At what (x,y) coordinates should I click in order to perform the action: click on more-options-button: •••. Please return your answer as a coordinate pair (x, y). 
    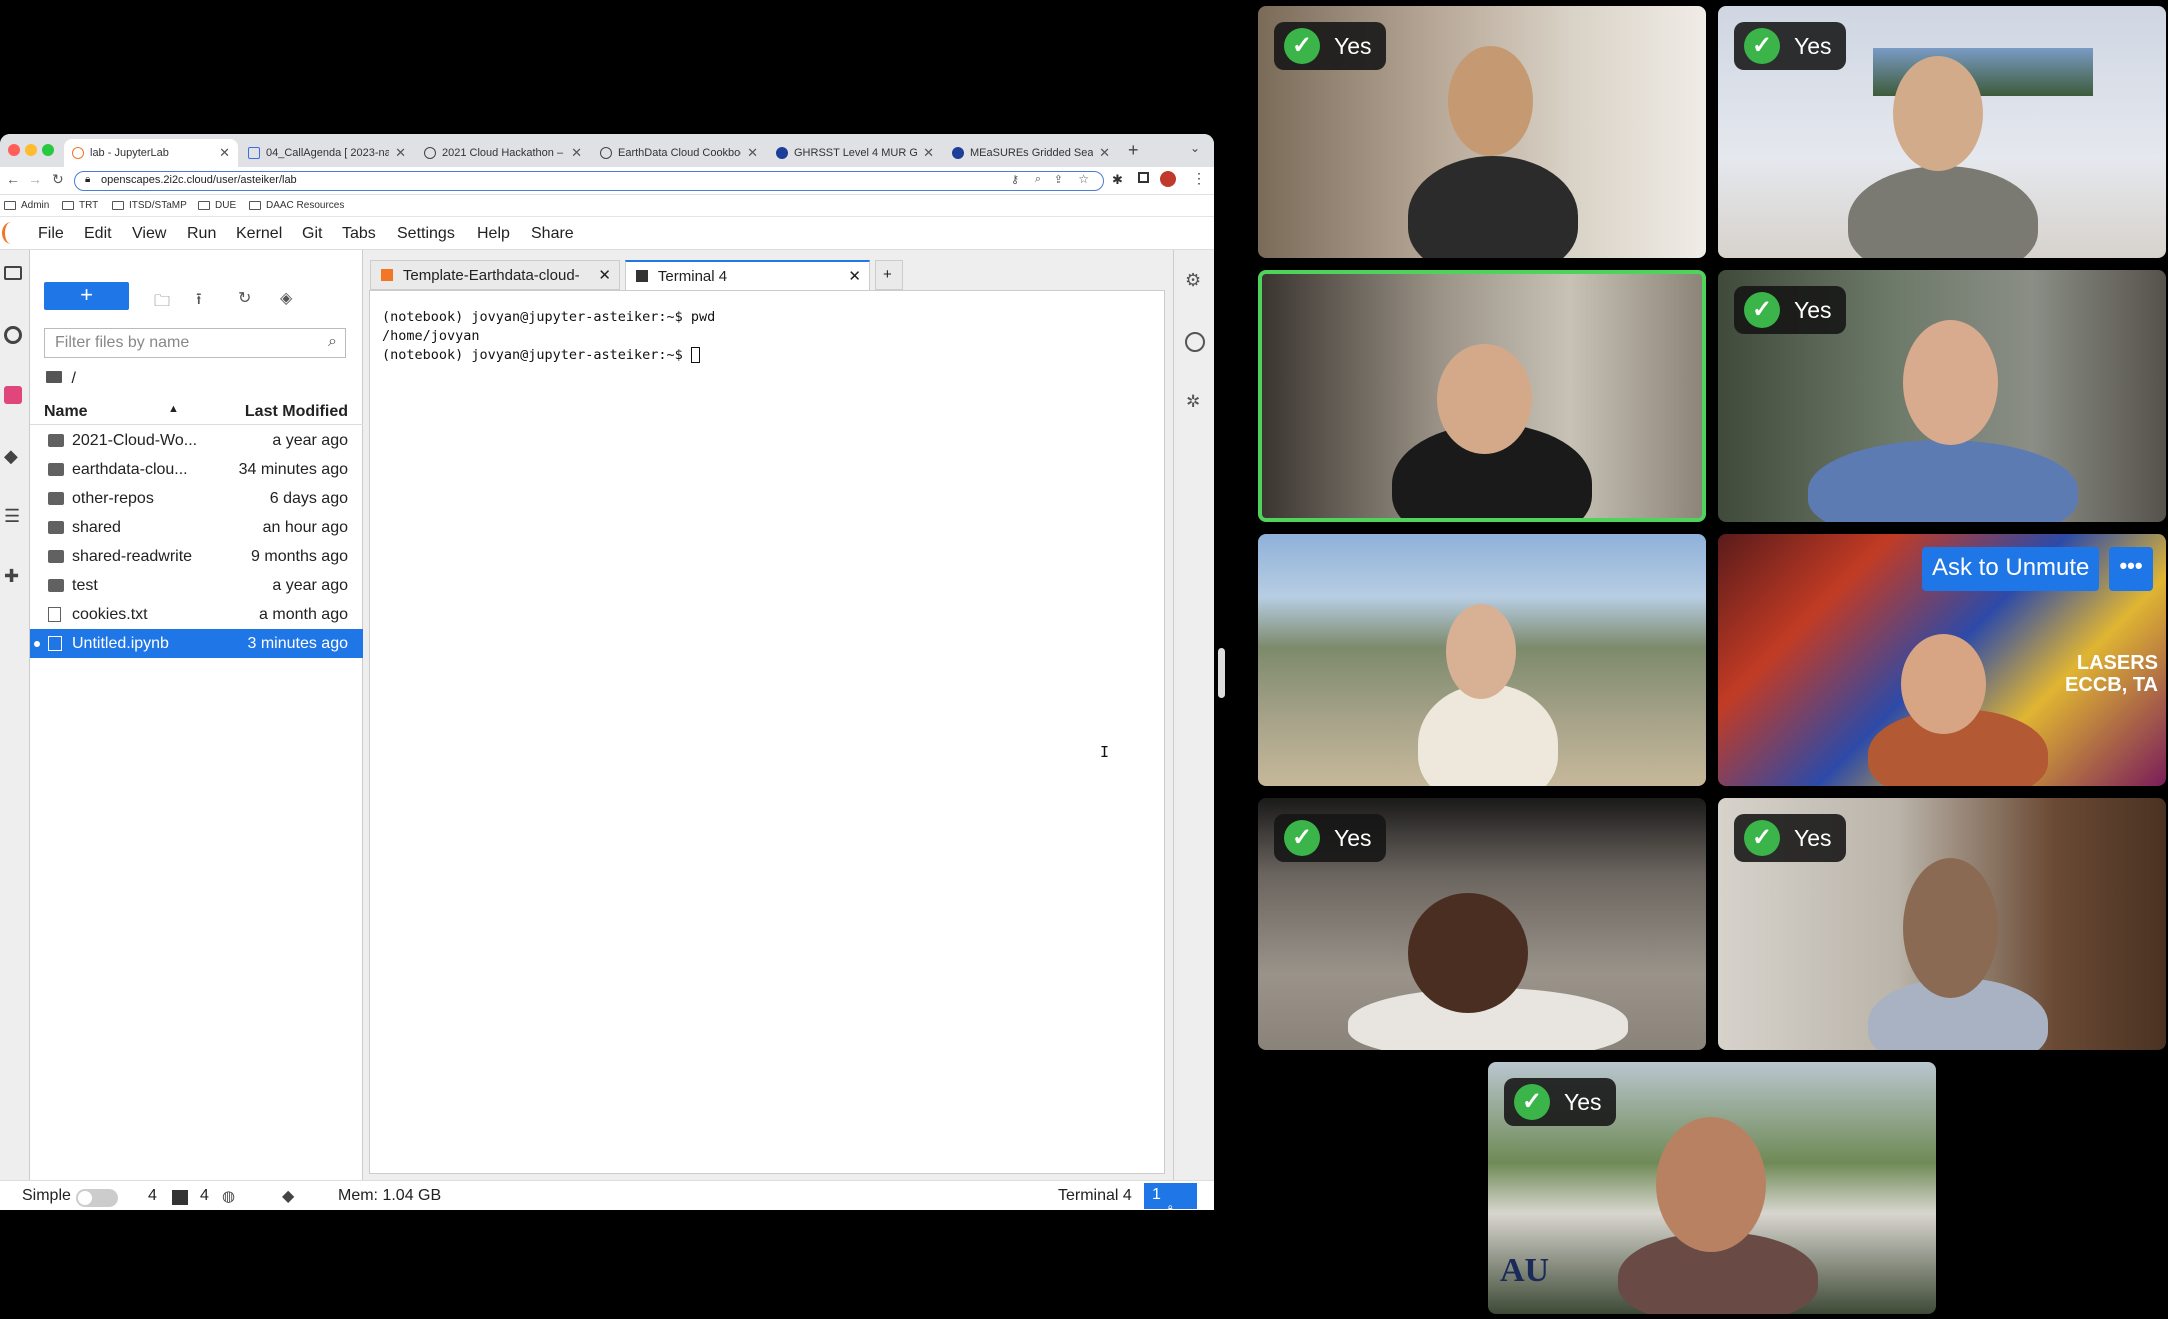
    Looking at the image, I should click on (2131, 569).